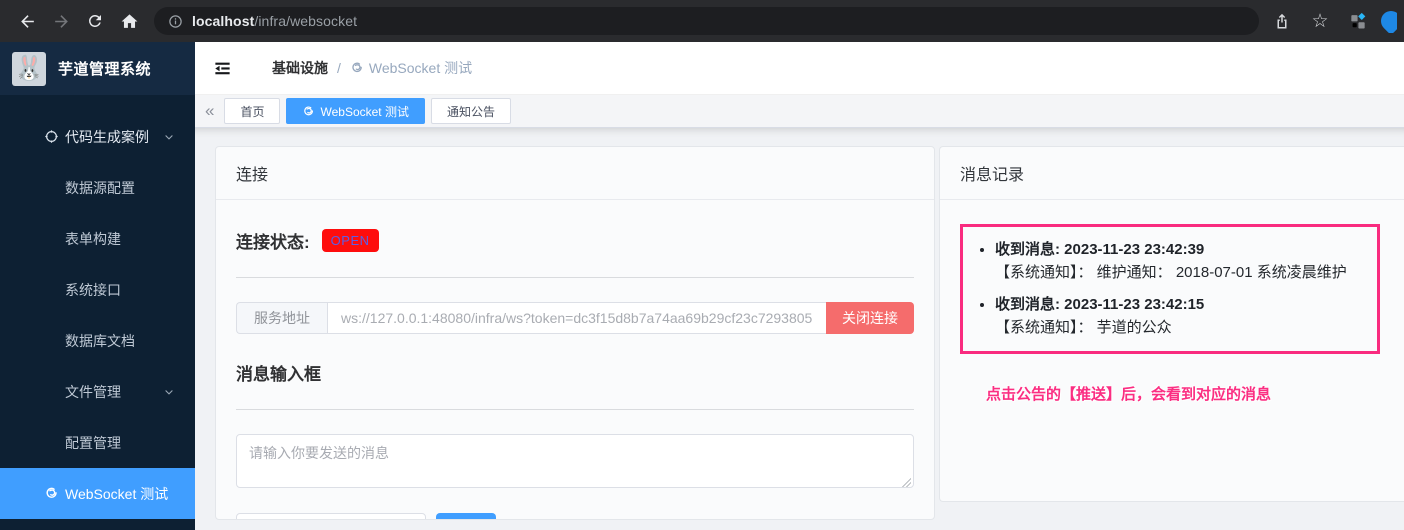 Image resolution: width=1404 pixels, height=530 pixels. I want to click on browser-home-button, so click(129, 21).